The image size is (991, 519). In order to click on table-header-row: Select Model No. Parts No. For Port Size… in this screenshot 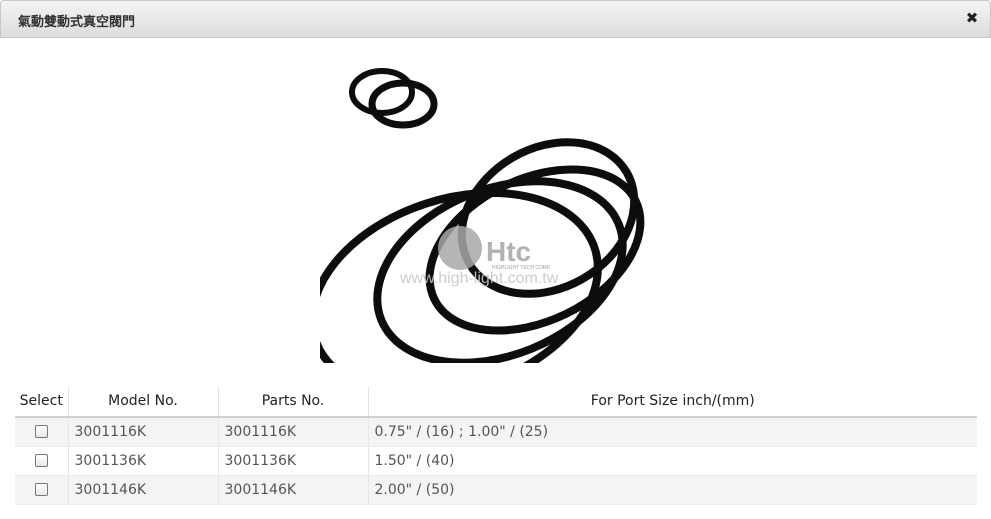, I will do `click(496, 402)`.